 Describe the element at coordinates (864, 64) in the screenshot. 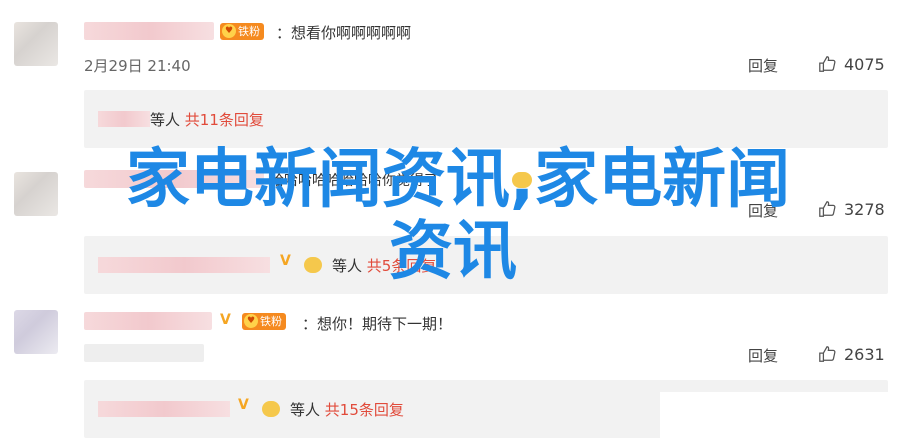

I see `like-count: 4075` at that location.